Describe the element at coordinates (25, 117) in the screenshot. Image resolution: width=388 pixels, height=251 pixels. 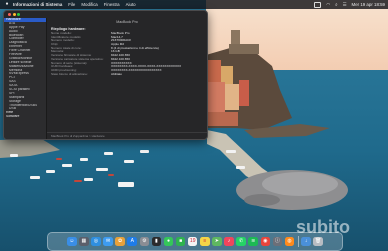
I see `sidebar-item: Software` at that location.